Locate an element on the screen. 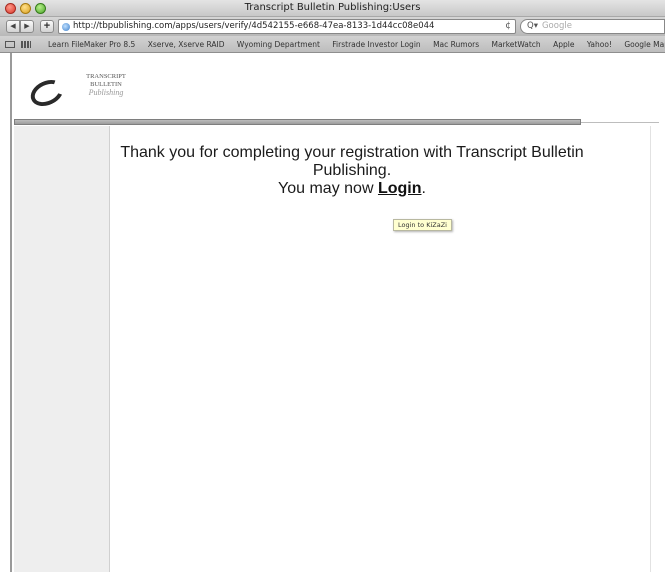 Image resolution: width=665 pixels, height=572 pixels. back-button: ◀ is located at coordinates (13, 26).